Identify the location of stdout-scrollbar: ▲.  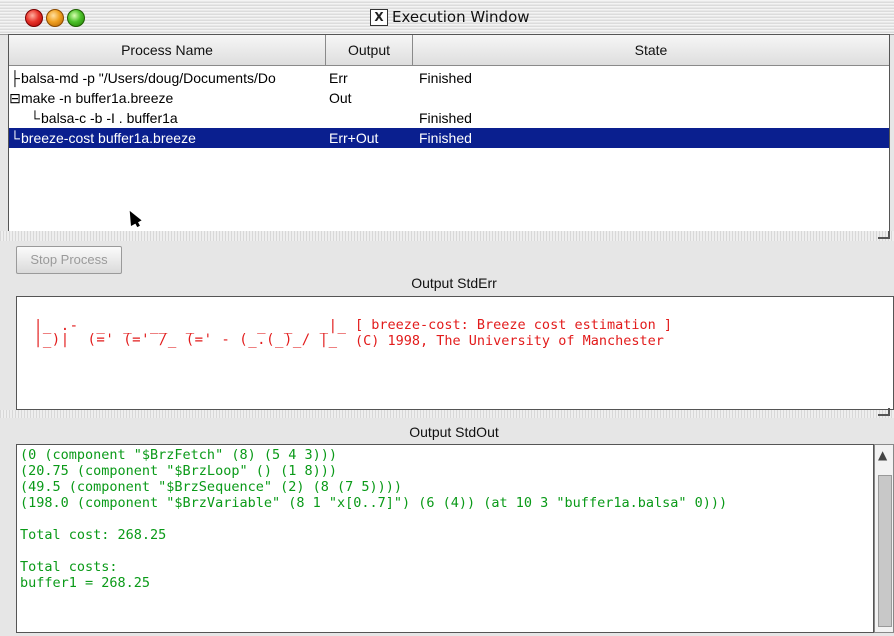
(884, 538).